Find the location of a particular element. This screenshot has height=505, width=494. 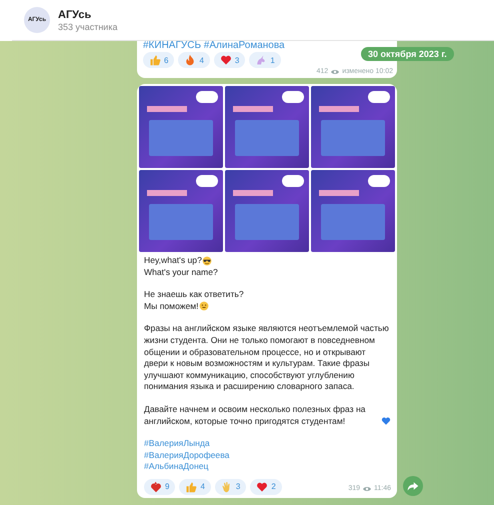

message-text: Фразы на английском языке являются неотъемлемой частью жизни студента. Они не только помогают в повседневном общении и образовательном процессе, но и открывают двери к новым возможностям и культурам. Такие фразы улучшают коммуникацию, способствуют углублению понимания языка и расширению словарного запаса. is located at coordinates (267, 358).